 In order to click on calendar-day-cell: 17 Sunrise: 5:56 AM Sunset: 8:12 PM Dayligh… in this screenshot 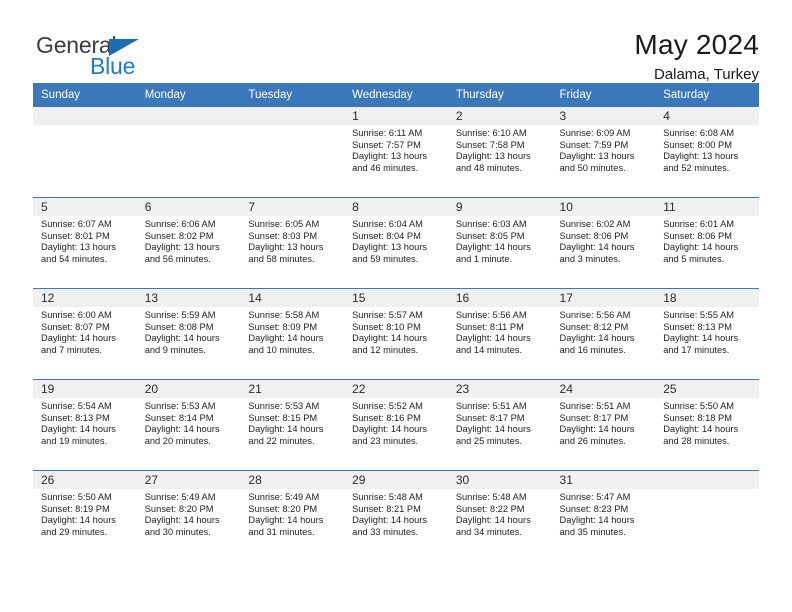, I will do `click(603, 334)`.